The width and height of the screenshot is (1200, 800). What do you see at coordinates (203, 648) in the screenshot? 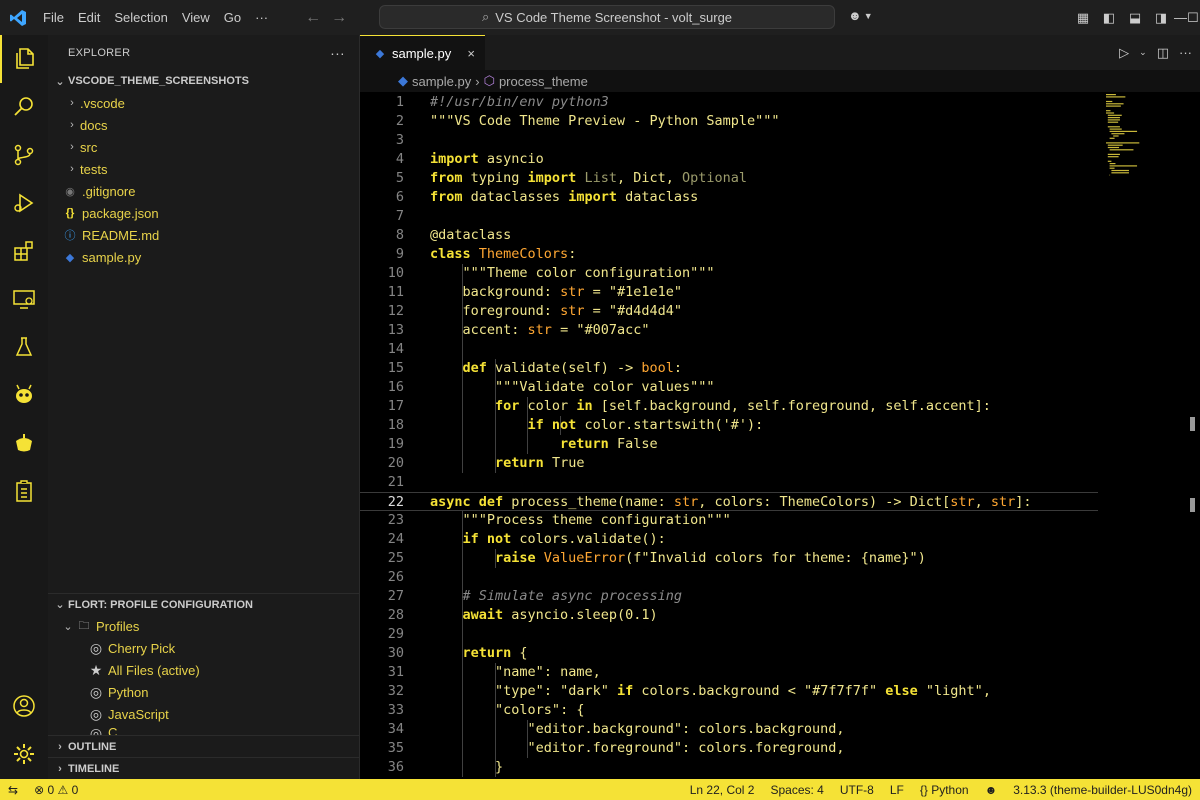
I see `profile-item: ◎ Cherry Pick` at bounding box center [203, 648].